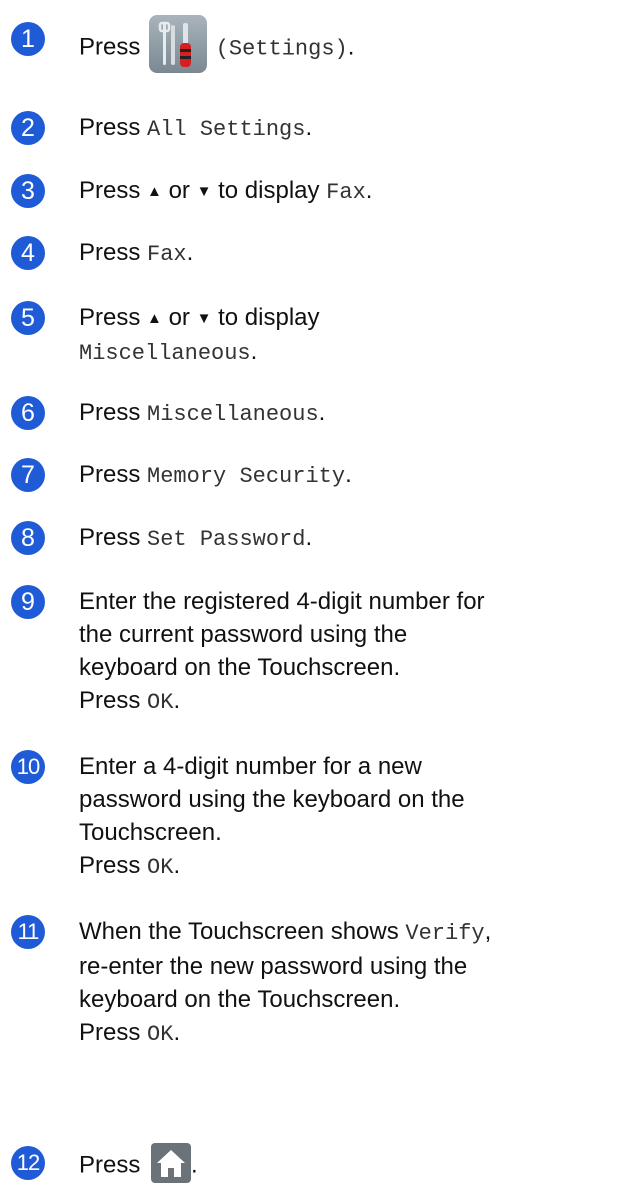 This screenshot has height=1203, width=619. What do you see at coordinates (28, 413) in the screenshot?
I see `step-number-6: 6` at bounding box center [28, 413].